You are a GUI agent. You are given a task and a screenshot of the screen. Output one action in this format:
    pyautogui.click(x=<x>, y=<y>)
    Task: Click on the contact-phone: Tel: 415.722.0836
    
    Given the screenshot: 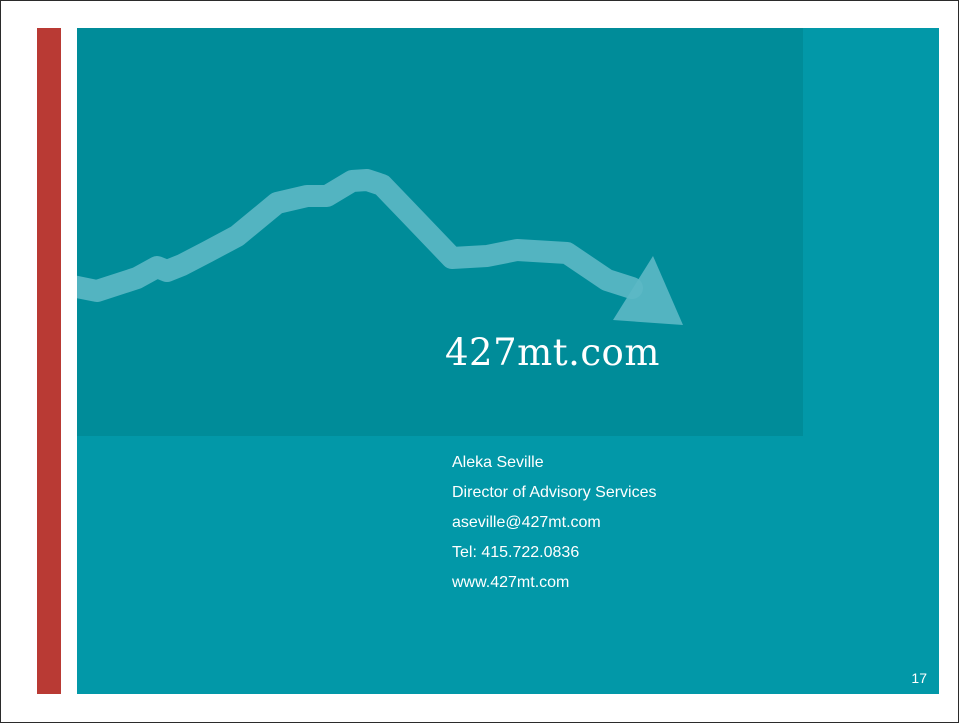 What is the action you would take?
    pyautogui.click(x=516, y=552)
    